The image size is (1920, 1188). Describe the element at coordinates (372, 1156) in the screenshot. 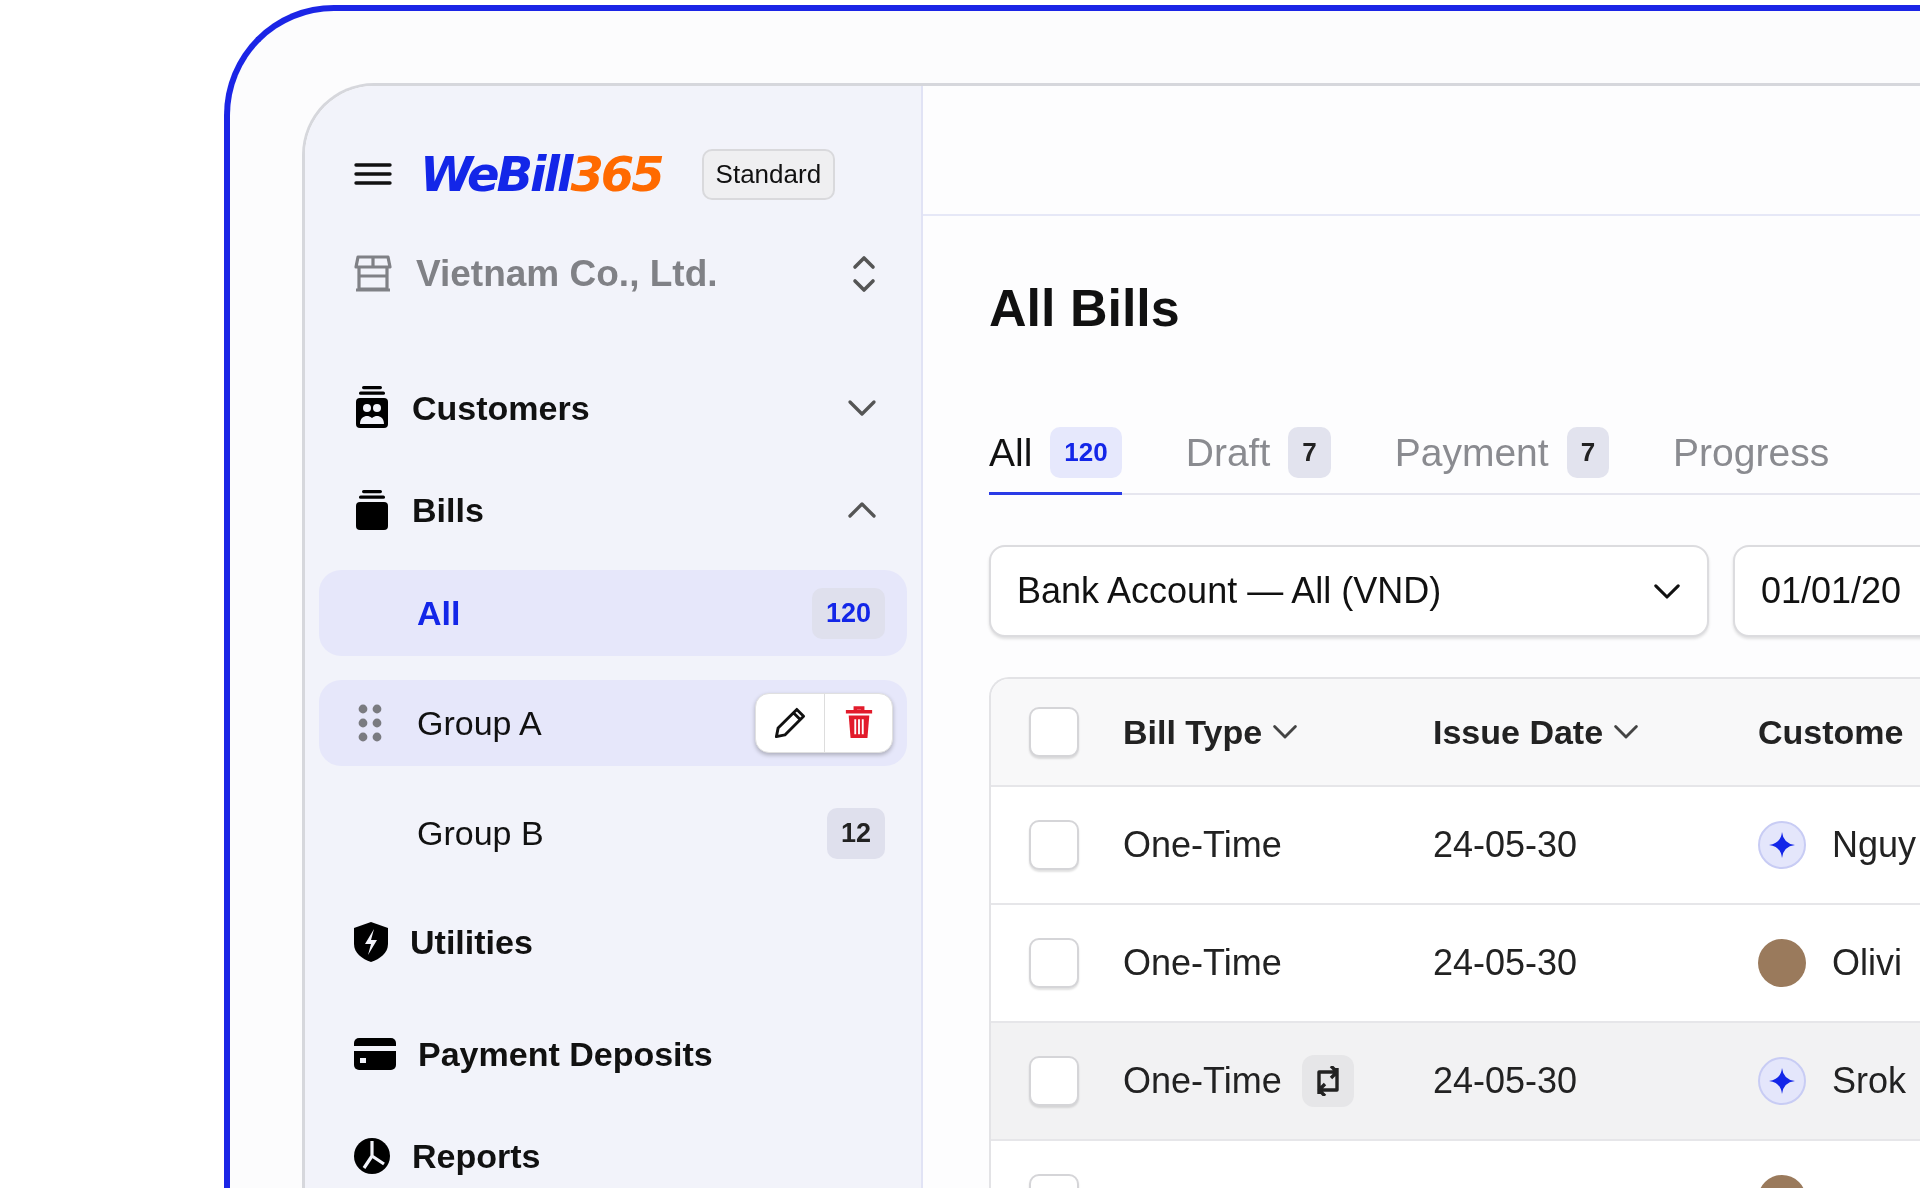

I see `pie-chart-icon` at that location.